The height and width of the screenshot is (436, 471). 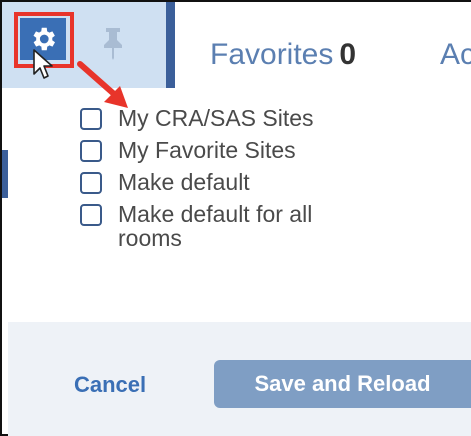 I want to click on option-label: My CRA/SAS Sites, so click(x=216, y=118).